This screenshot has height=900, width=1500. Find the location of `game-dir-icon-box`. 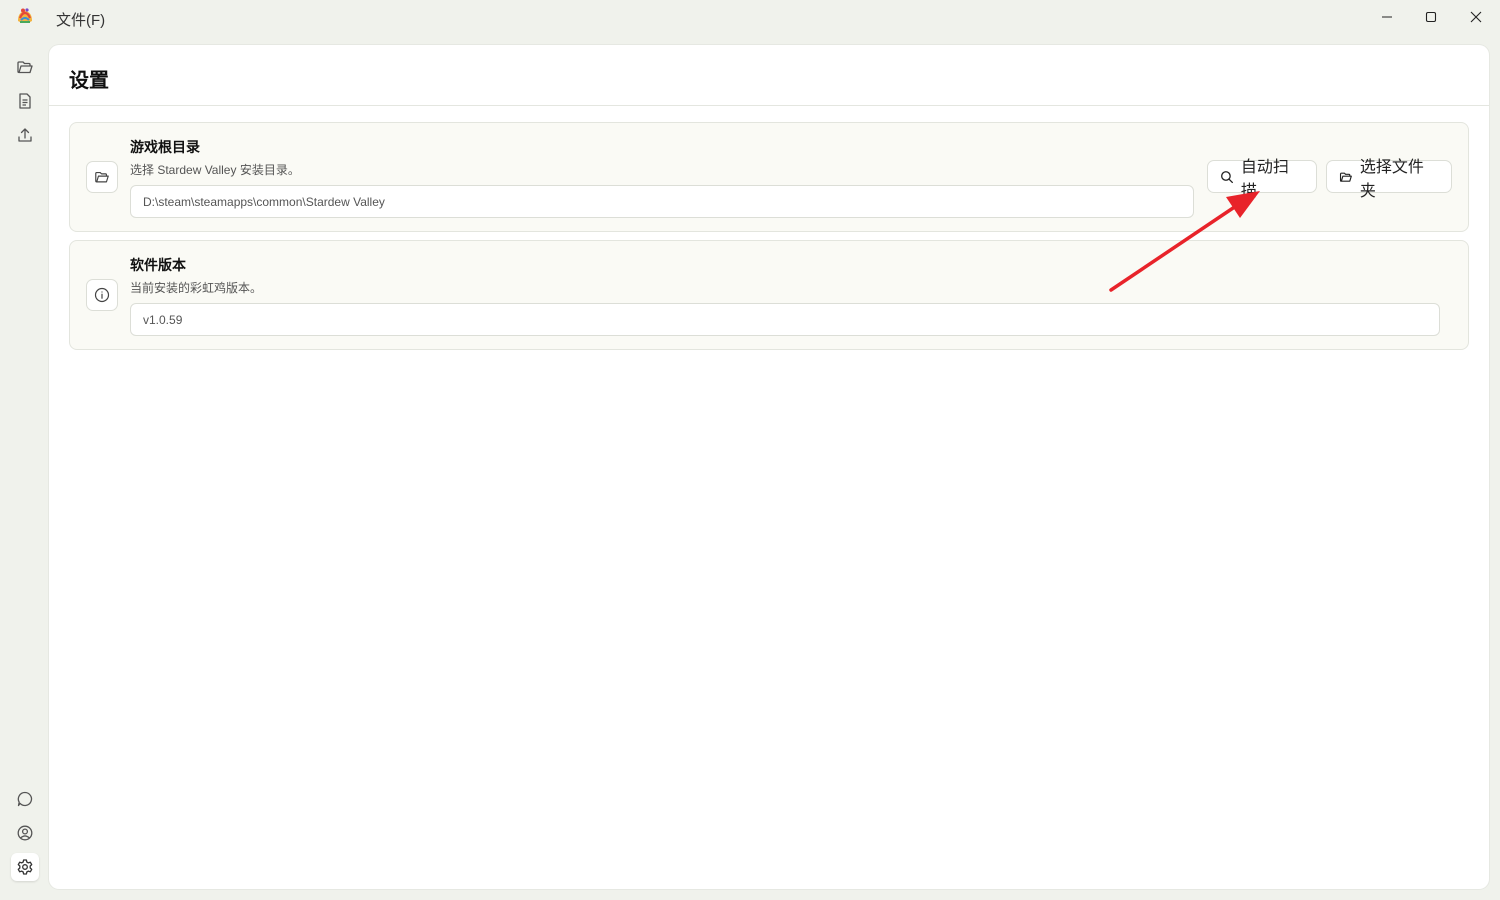

game-dir-icon-box is located at coordinates (102, 177).